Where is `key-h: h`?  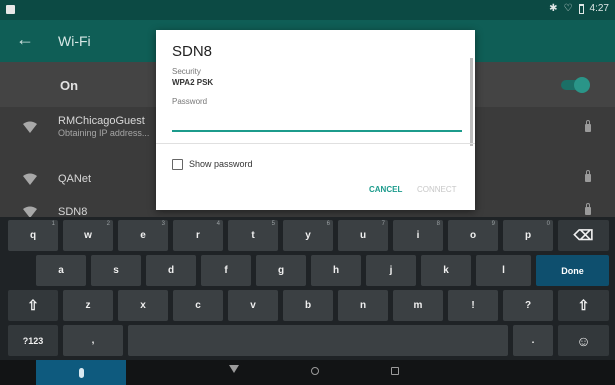
key-h: h is located at coordinates (336, 270).